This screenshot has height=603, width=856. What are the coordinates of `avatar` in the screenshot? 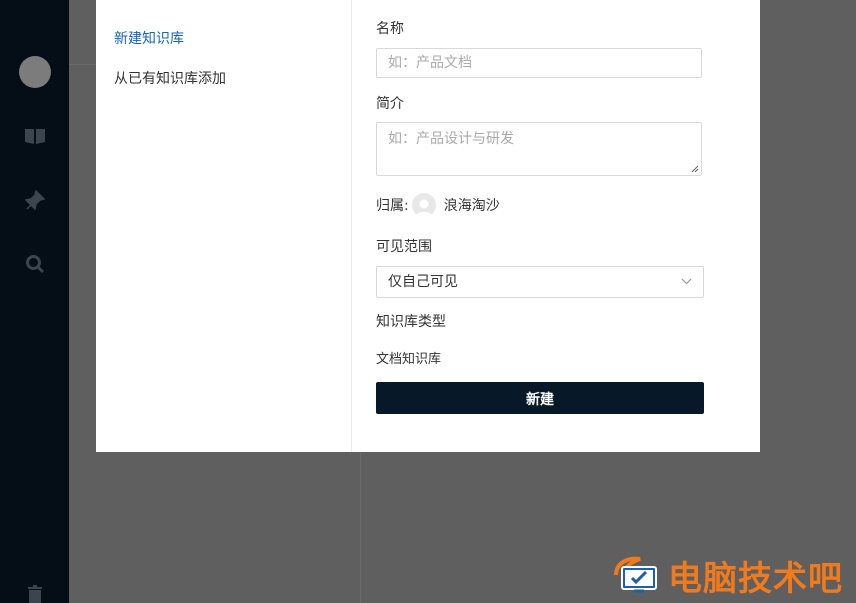 It's located at (34, 72).